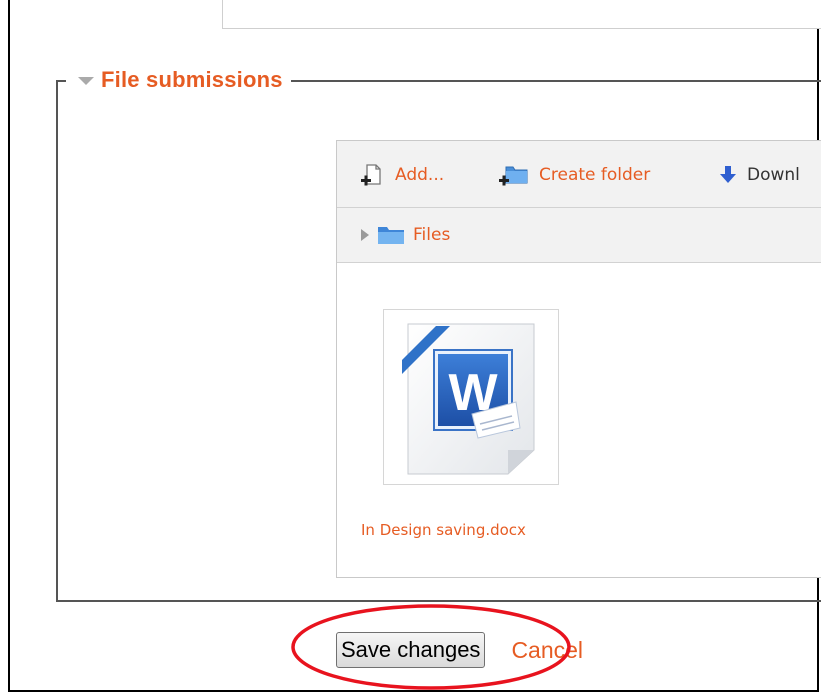 Image resolution: width=821 pixels, height=694 pixels. I want to click on download-button: Downl, so click(759, 174).